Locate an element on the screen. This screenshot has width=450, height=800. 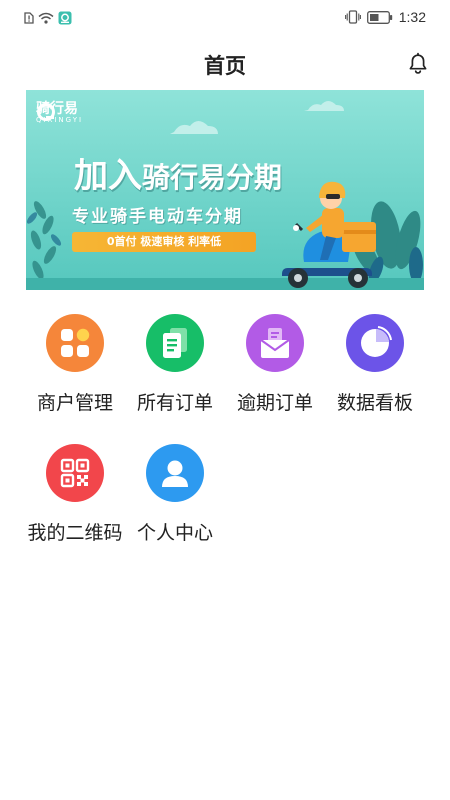
headline-brand-installment: 骑行易分期 is located at coordinates (212, 177).